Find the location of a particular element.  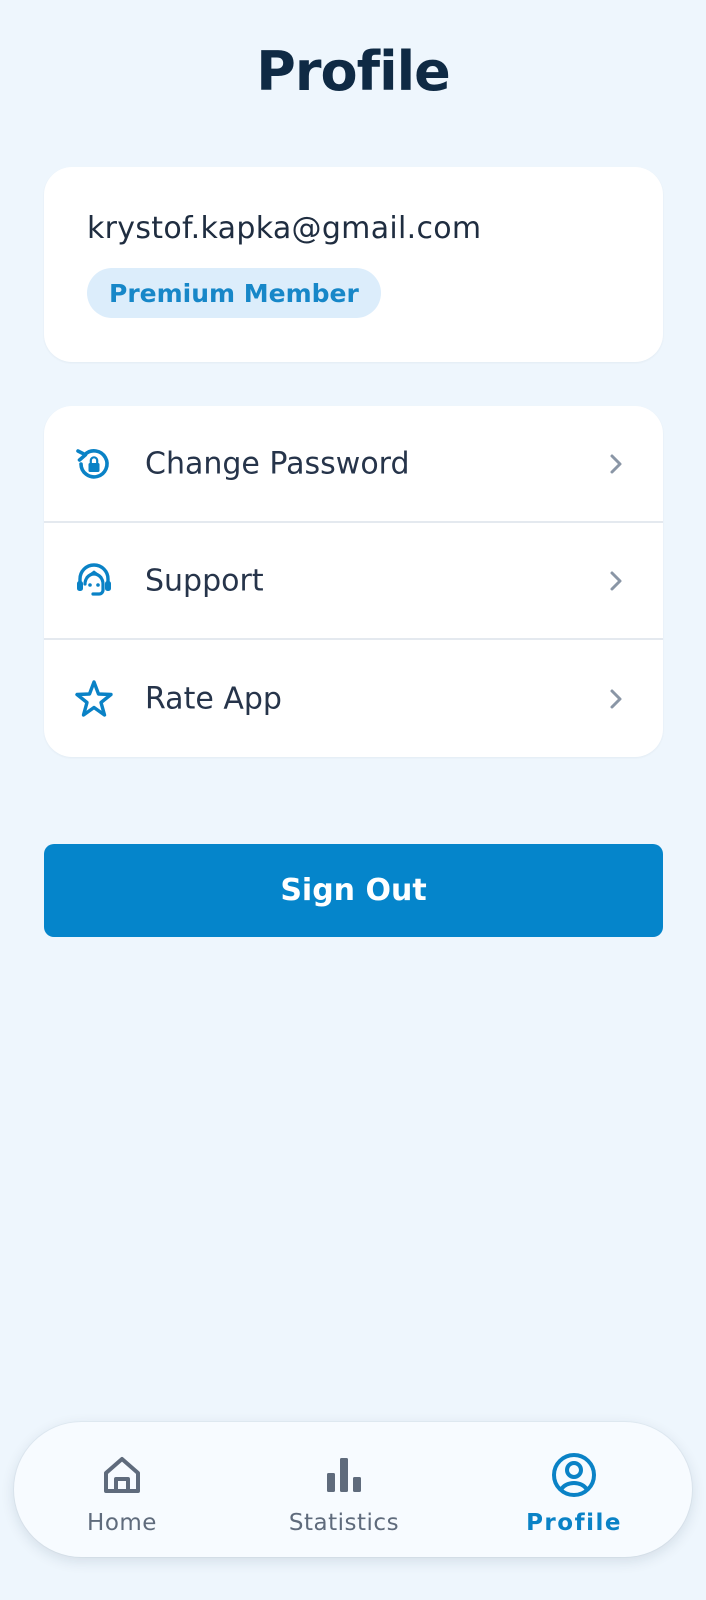

tab-label: Home is located at coordinates (122, 1523).